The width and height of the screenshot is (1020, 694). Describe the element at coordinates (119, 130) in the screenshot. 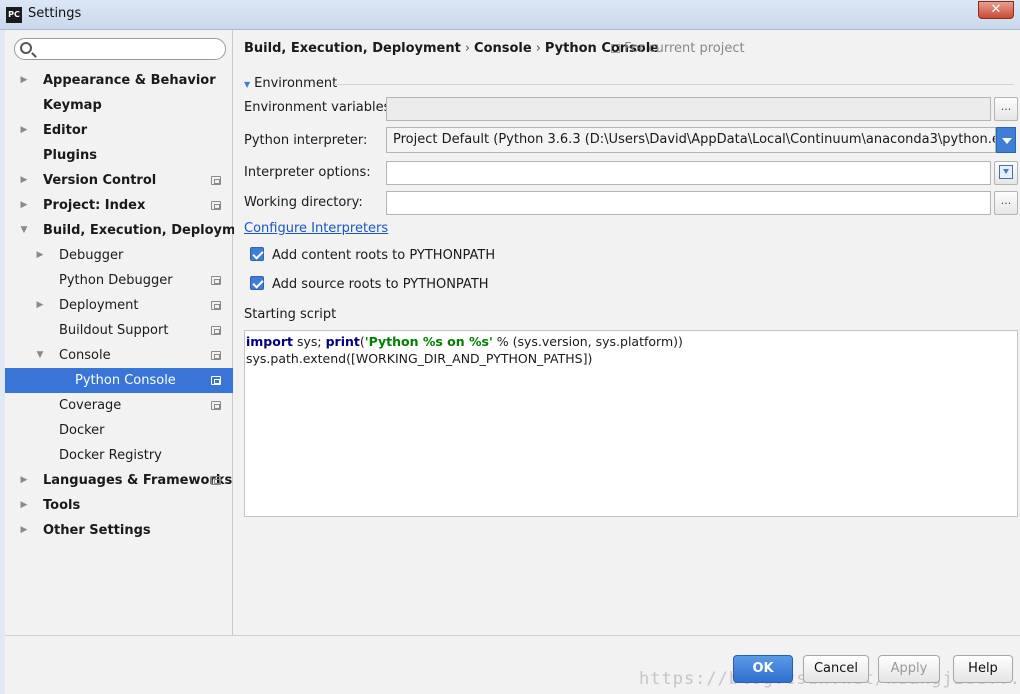

I see `sidebar-item-editor: ▶ Editor` at that location.